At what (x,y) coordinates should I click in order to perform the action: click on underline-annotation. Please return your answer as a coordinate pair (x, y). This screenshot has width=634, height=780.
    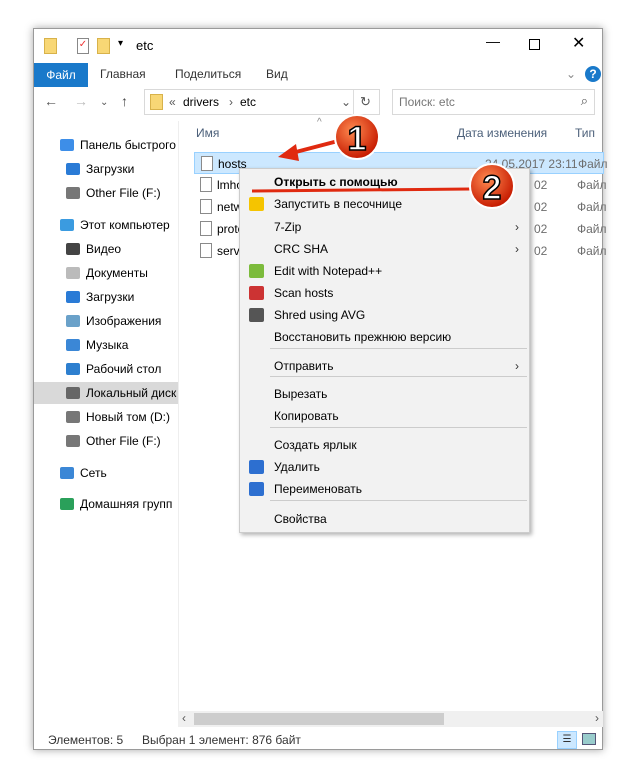
    Looking at the image, I should click on (361, 190).